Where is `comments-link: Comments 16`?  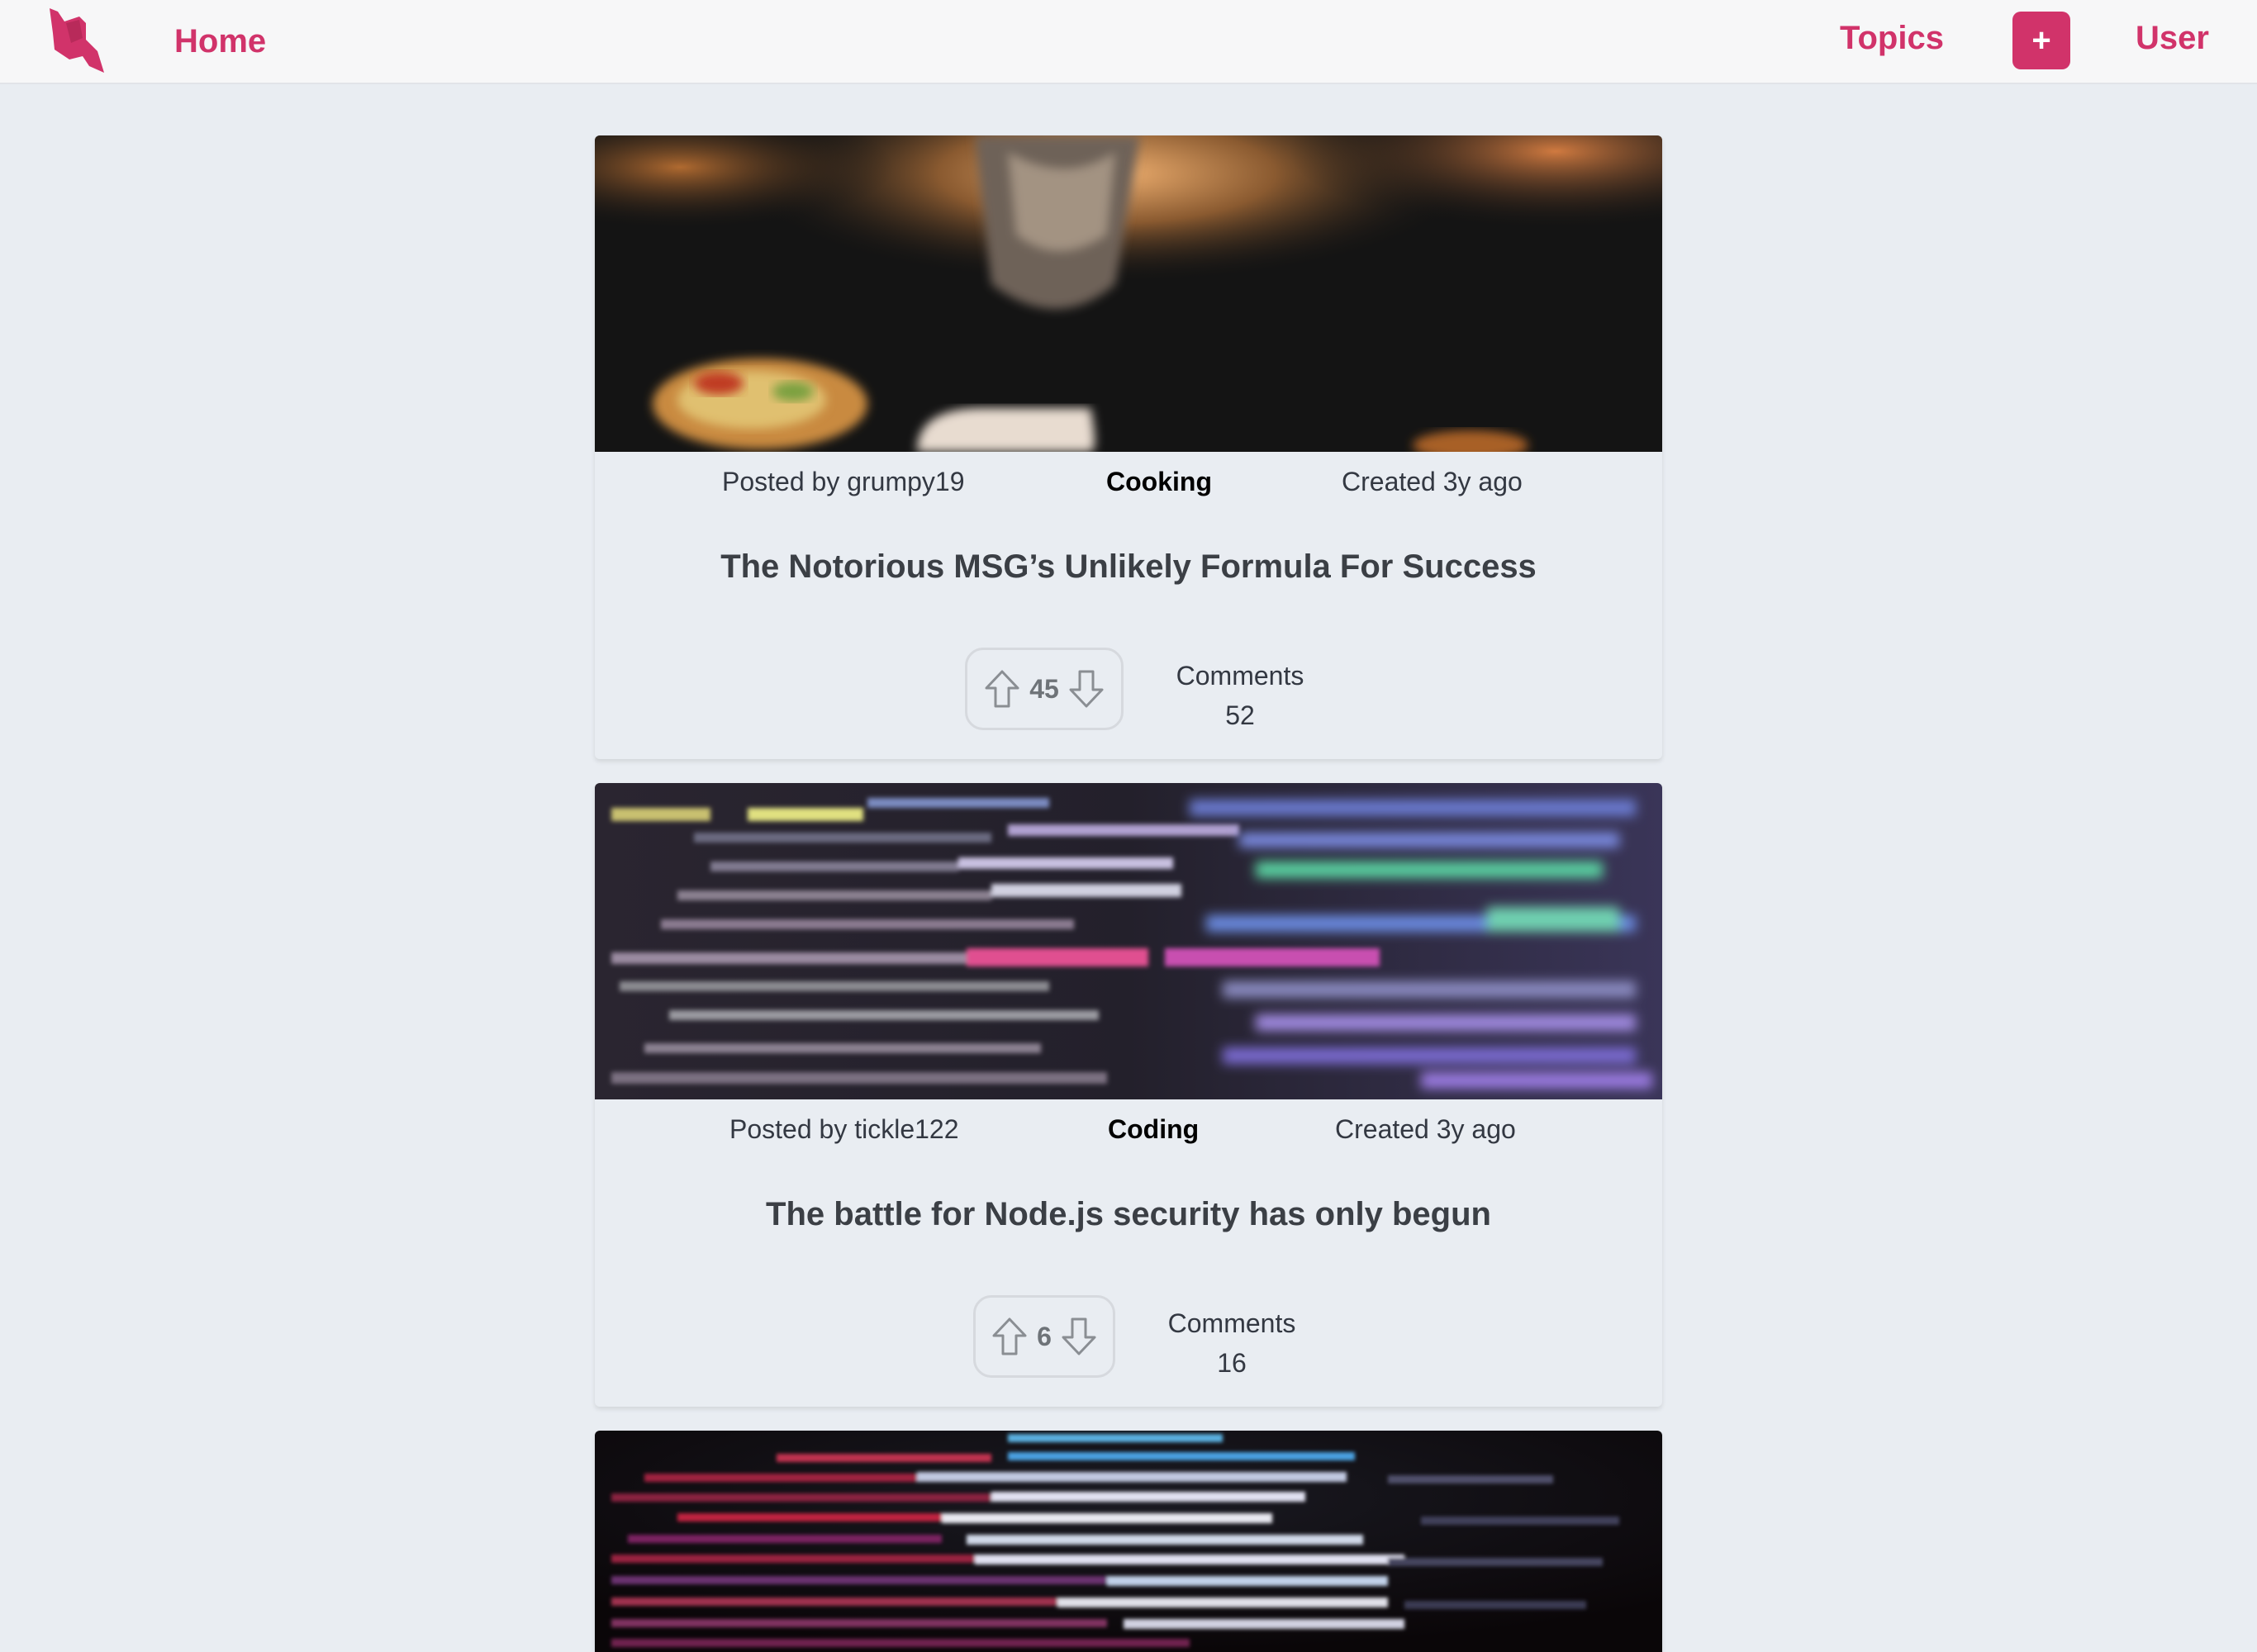 comments-link: Comments 16 is located at coordinates (1231, 1343).